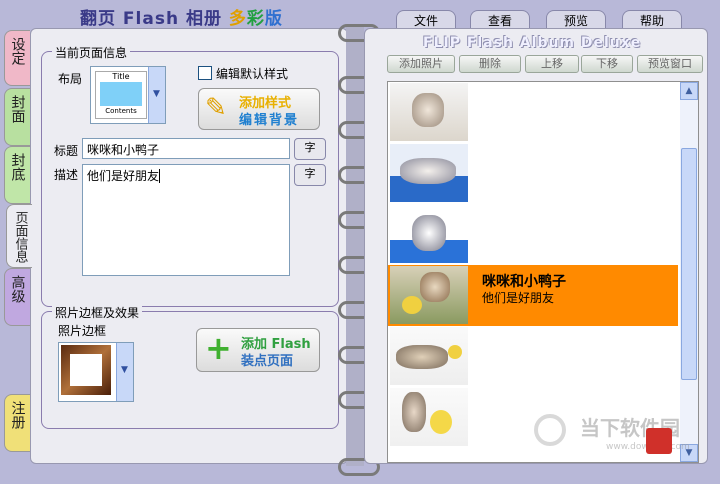  What do you see at coordinates (70, 79) in the screenshot?
I see `layout-label: 布局` at bounding box center [70, 79].